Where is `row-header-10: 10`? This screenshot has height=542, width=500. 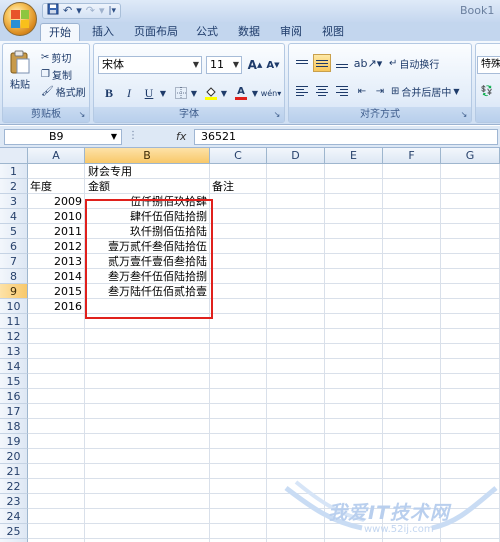 row-header-10: 10 is located at coordinates (14, 306).